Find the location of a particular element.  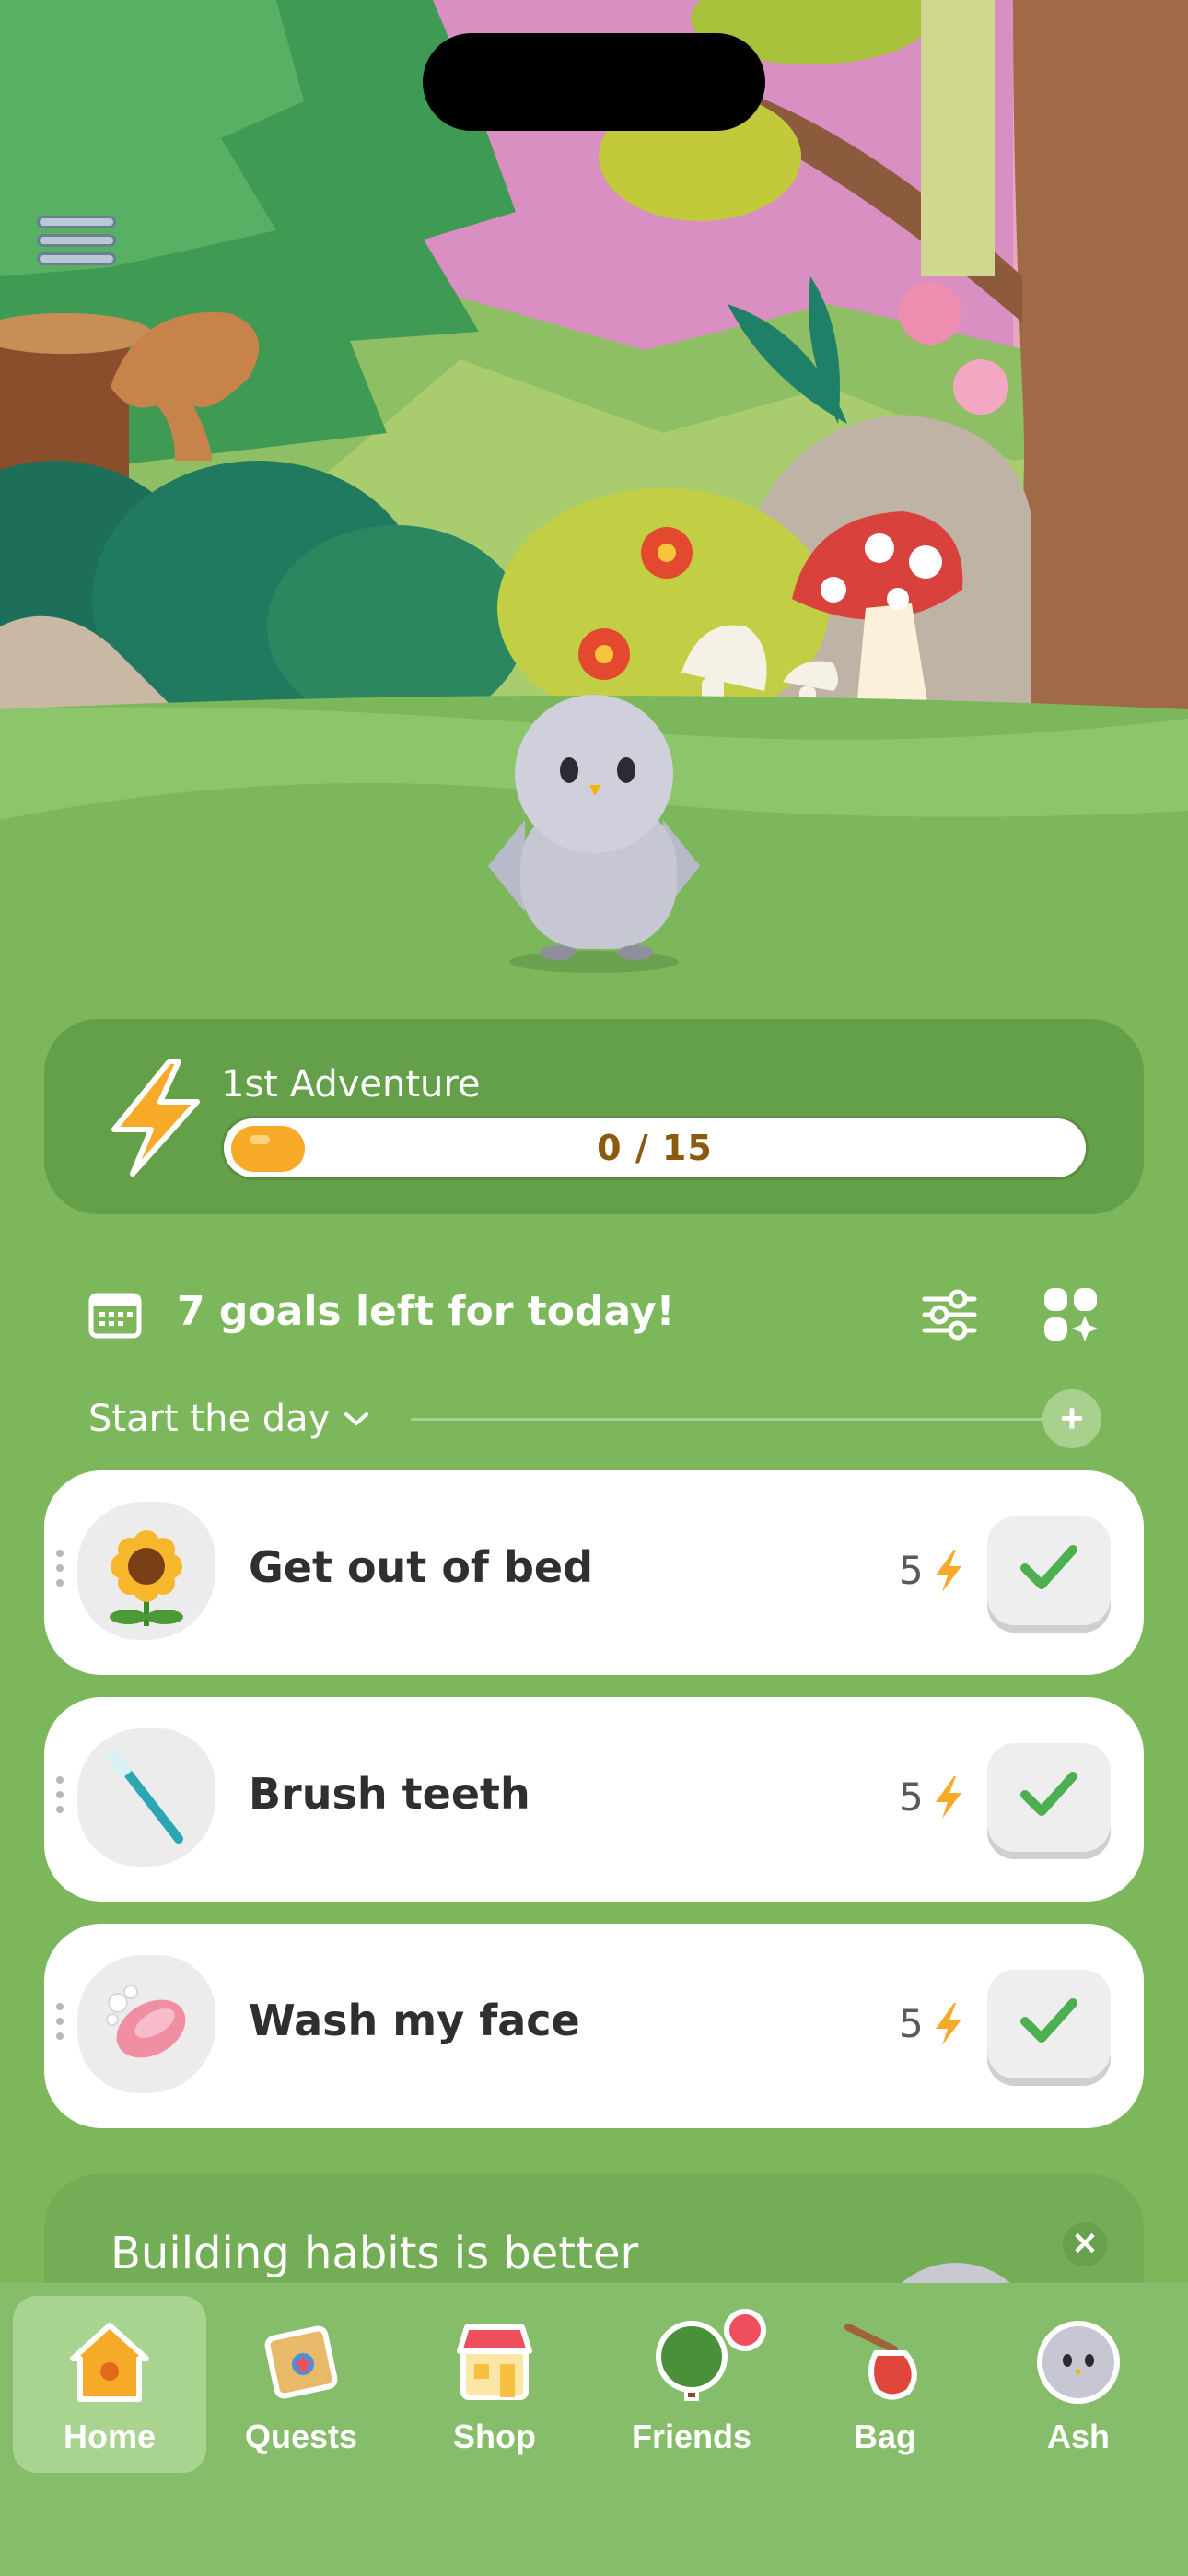

tab-quests: Quests is located at coordinates (301, 2384).